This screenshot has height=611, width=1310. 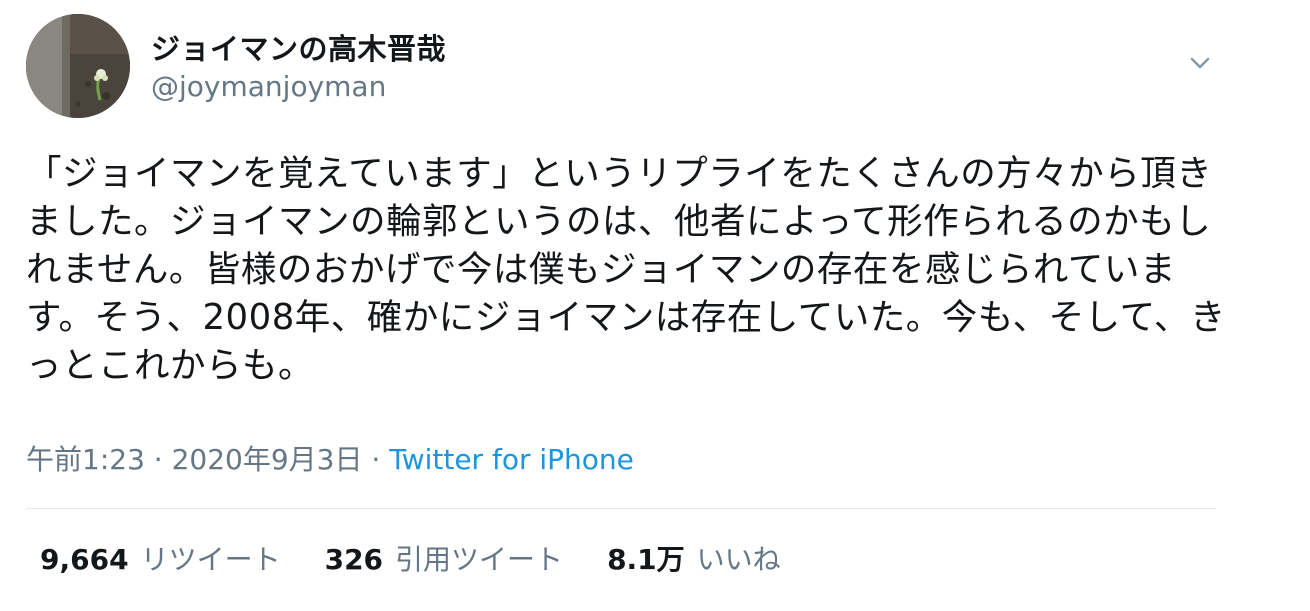 I want to click on retweets-stat: 9,664 リツイート, so click(x=160, y=558).